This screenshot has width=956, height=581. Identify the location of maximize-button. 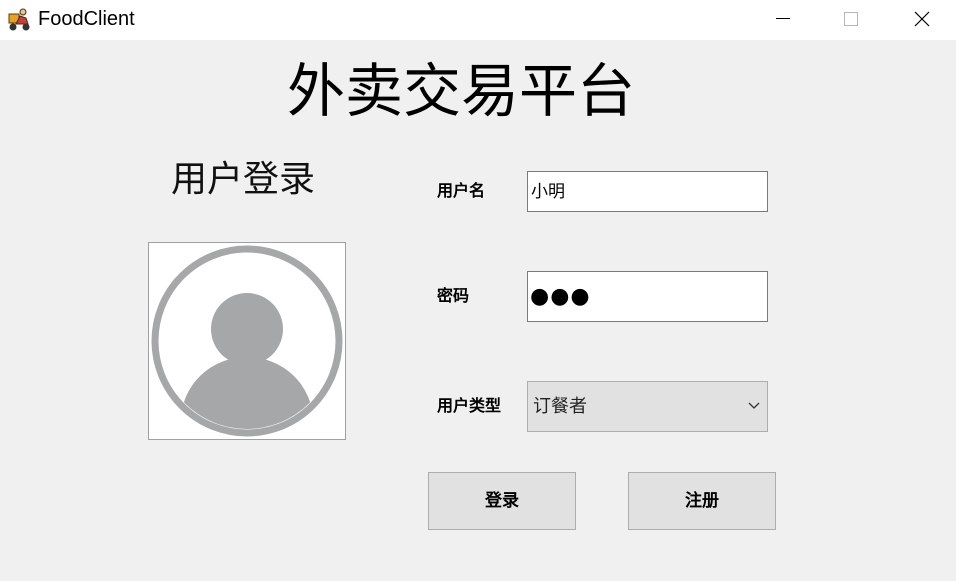
(851, 19).